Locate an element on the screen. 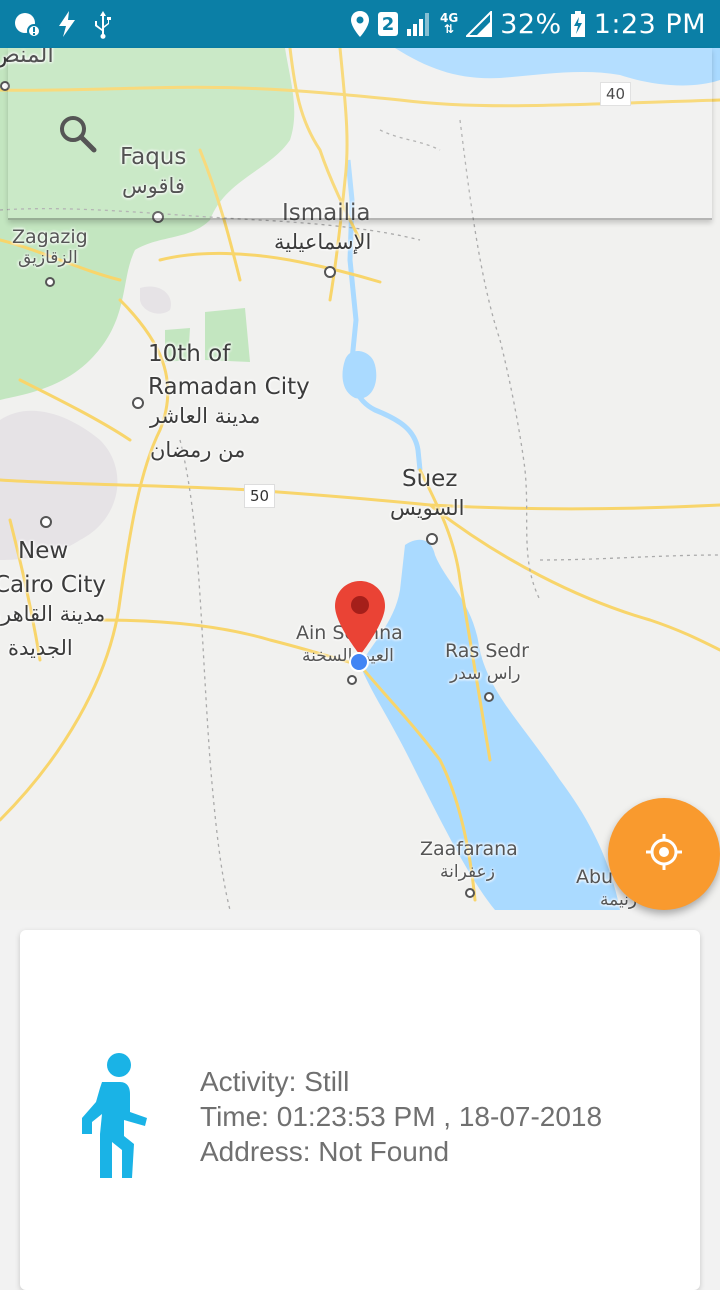  map-label-newcairo-1: New is located at coordinates (43, 551).